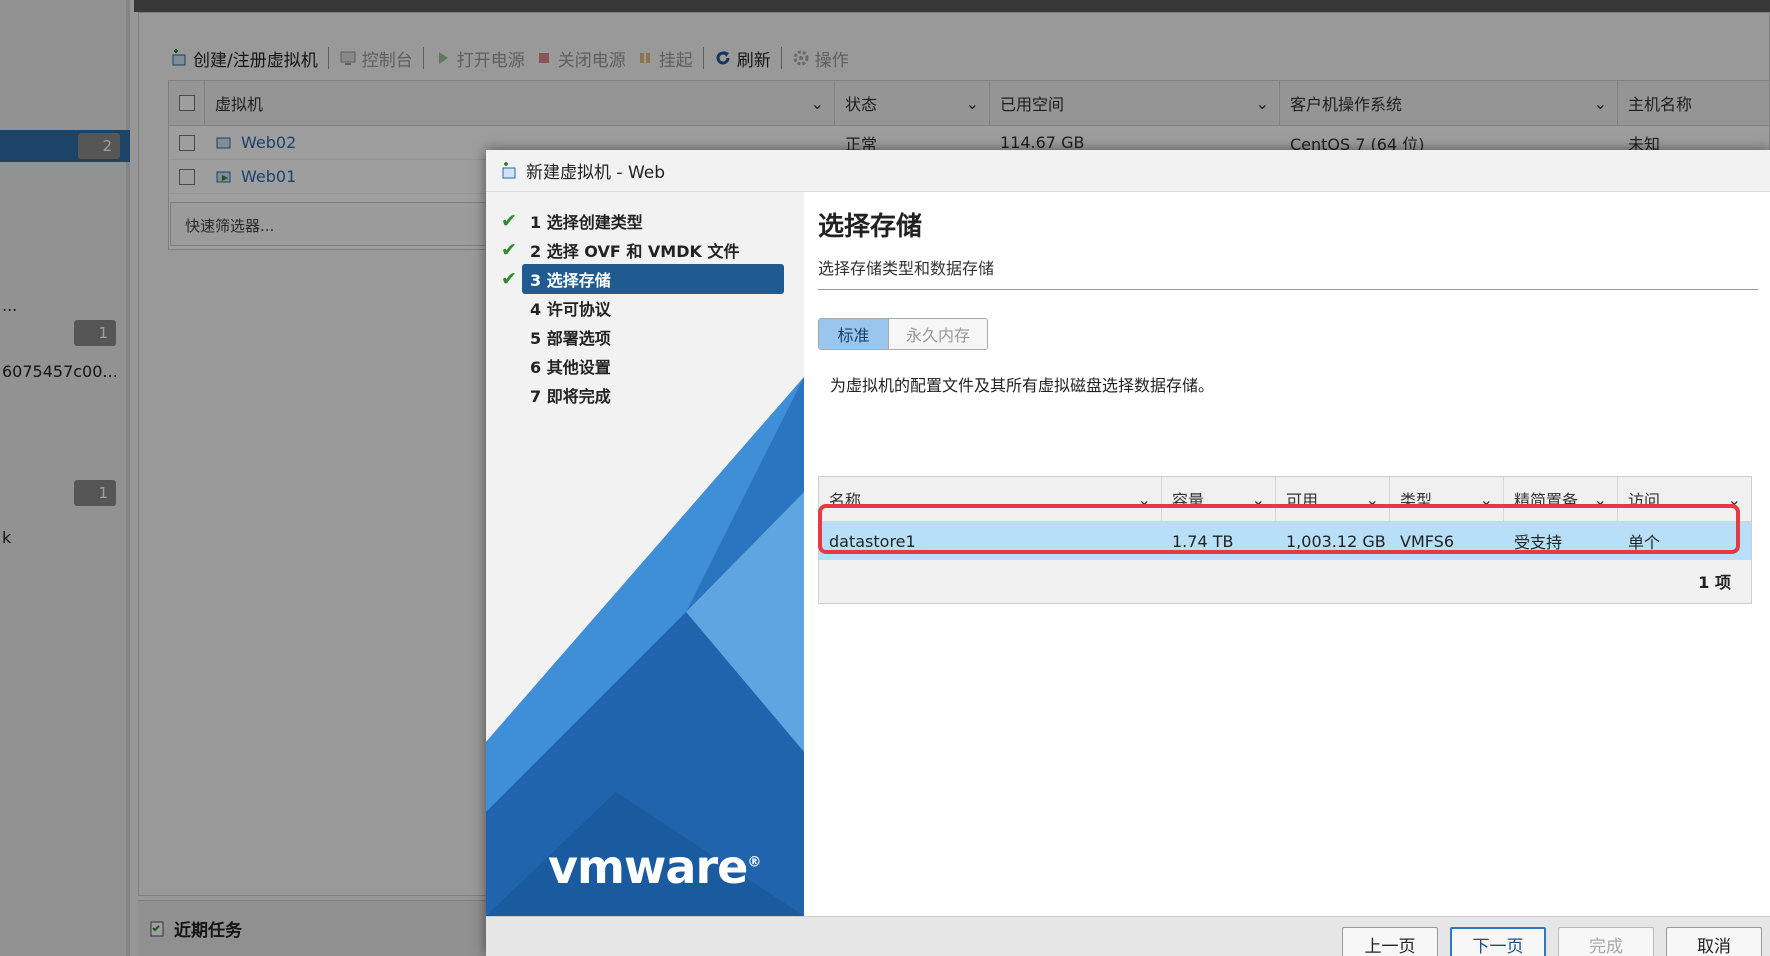  I want to click on wizard-footer: 上一页 下一页 完成 取消, so click(1128, 936).